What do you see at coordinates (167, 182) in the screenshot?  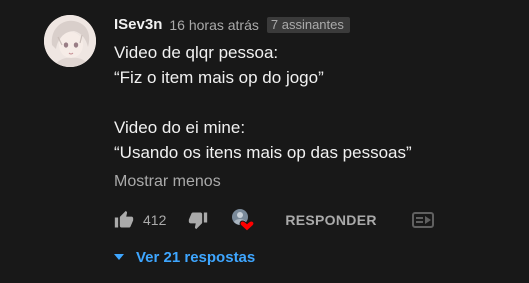 I see `show-less-button: Mostrar menos` at bounding box center [167, 182].